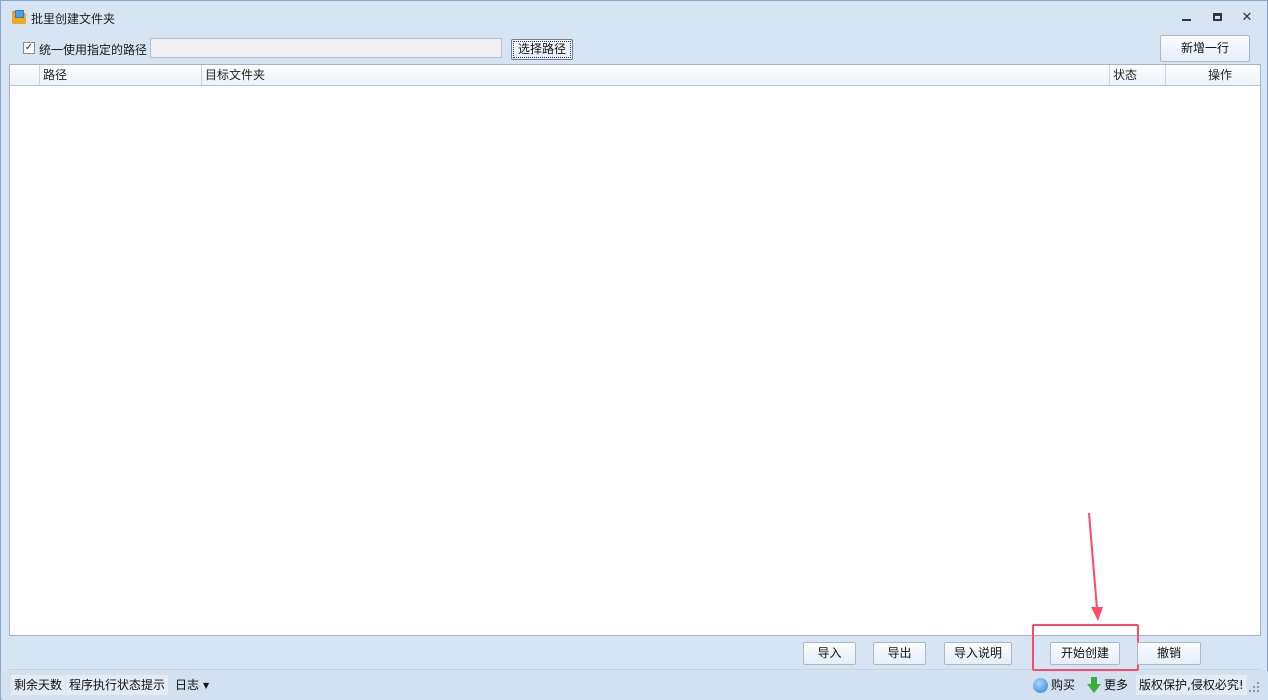 The width and height of the screenshot is (1268, 700). What do you see at coordinates (635, 49) in the screenshot?
I see `toolbar: ✓ 统一使用指定的路径 选择路径 新增一行` at bounding box center [635, 49].